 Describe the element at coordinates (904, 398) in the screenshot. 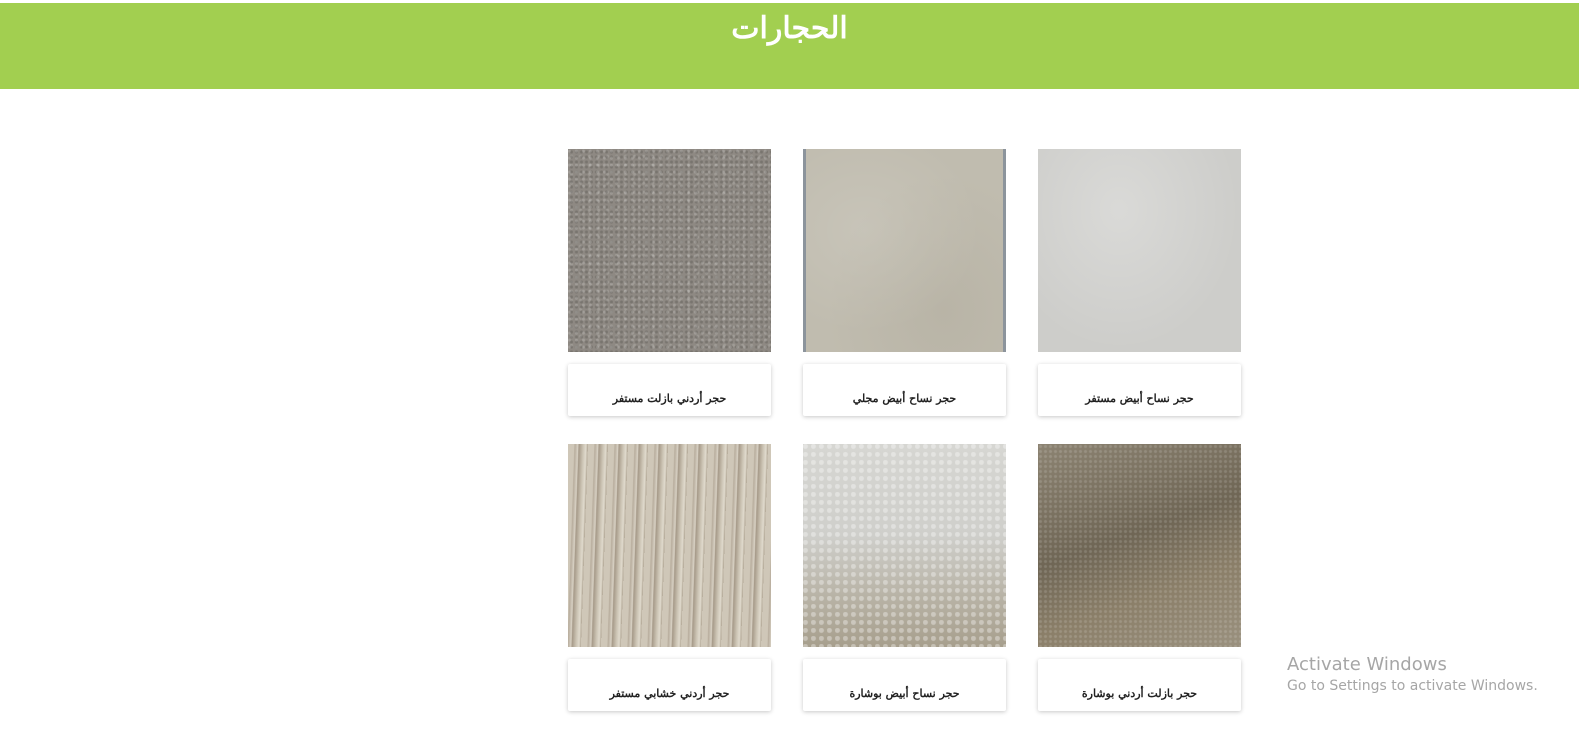

I see `stone-label: حجر نساح أبيض مجلي` at that location.